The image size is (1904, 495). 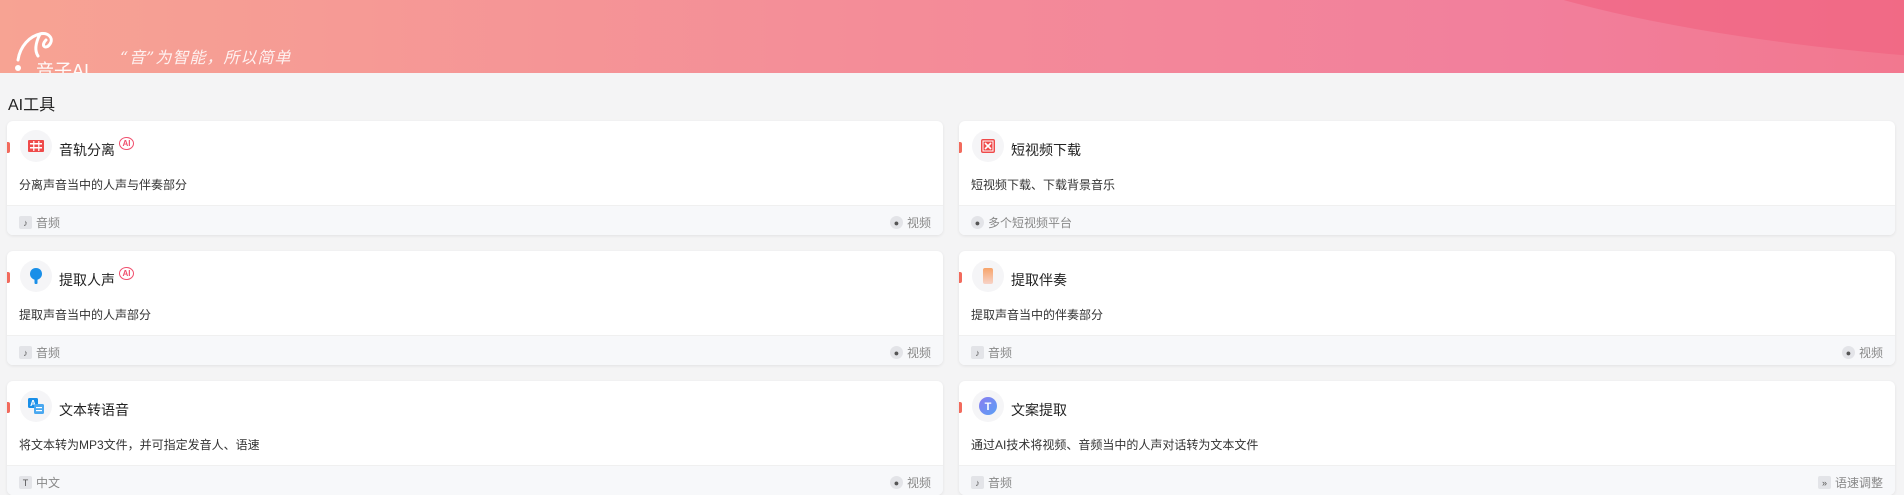 I want to click on card-title: 短视频下载, so click(x=1046, y=150).